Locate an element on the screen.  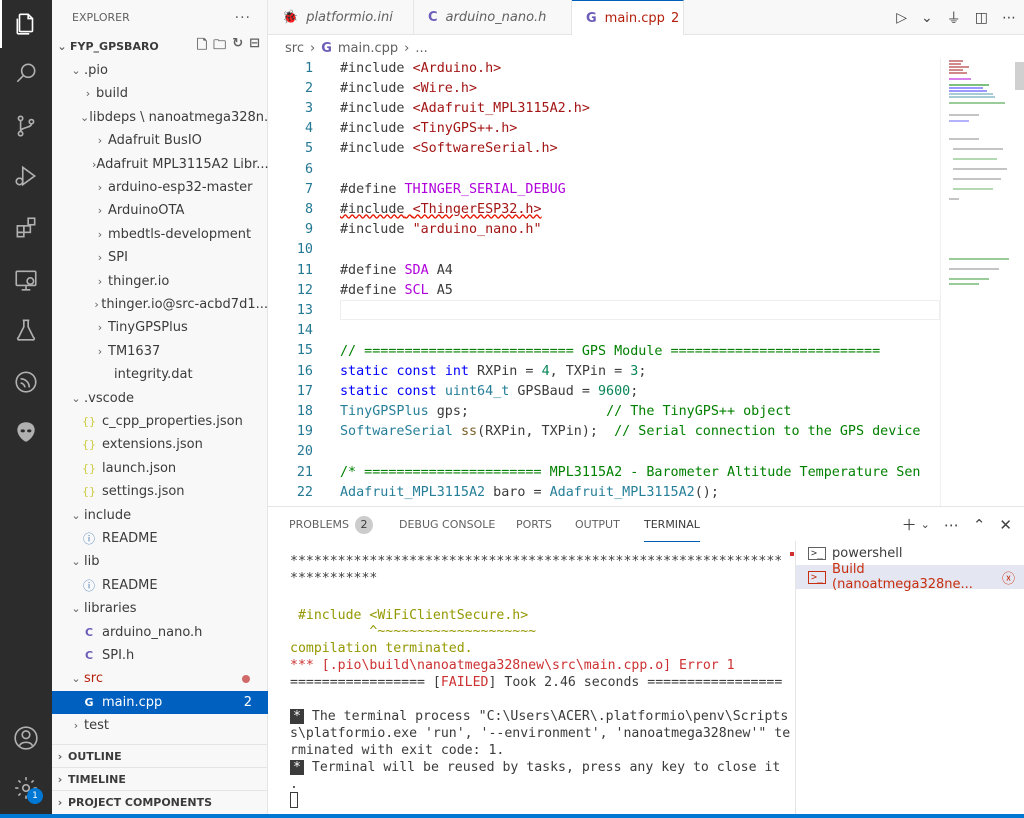
tab-problems: PROBLEMS 2 is located at coordinates (331, 524).